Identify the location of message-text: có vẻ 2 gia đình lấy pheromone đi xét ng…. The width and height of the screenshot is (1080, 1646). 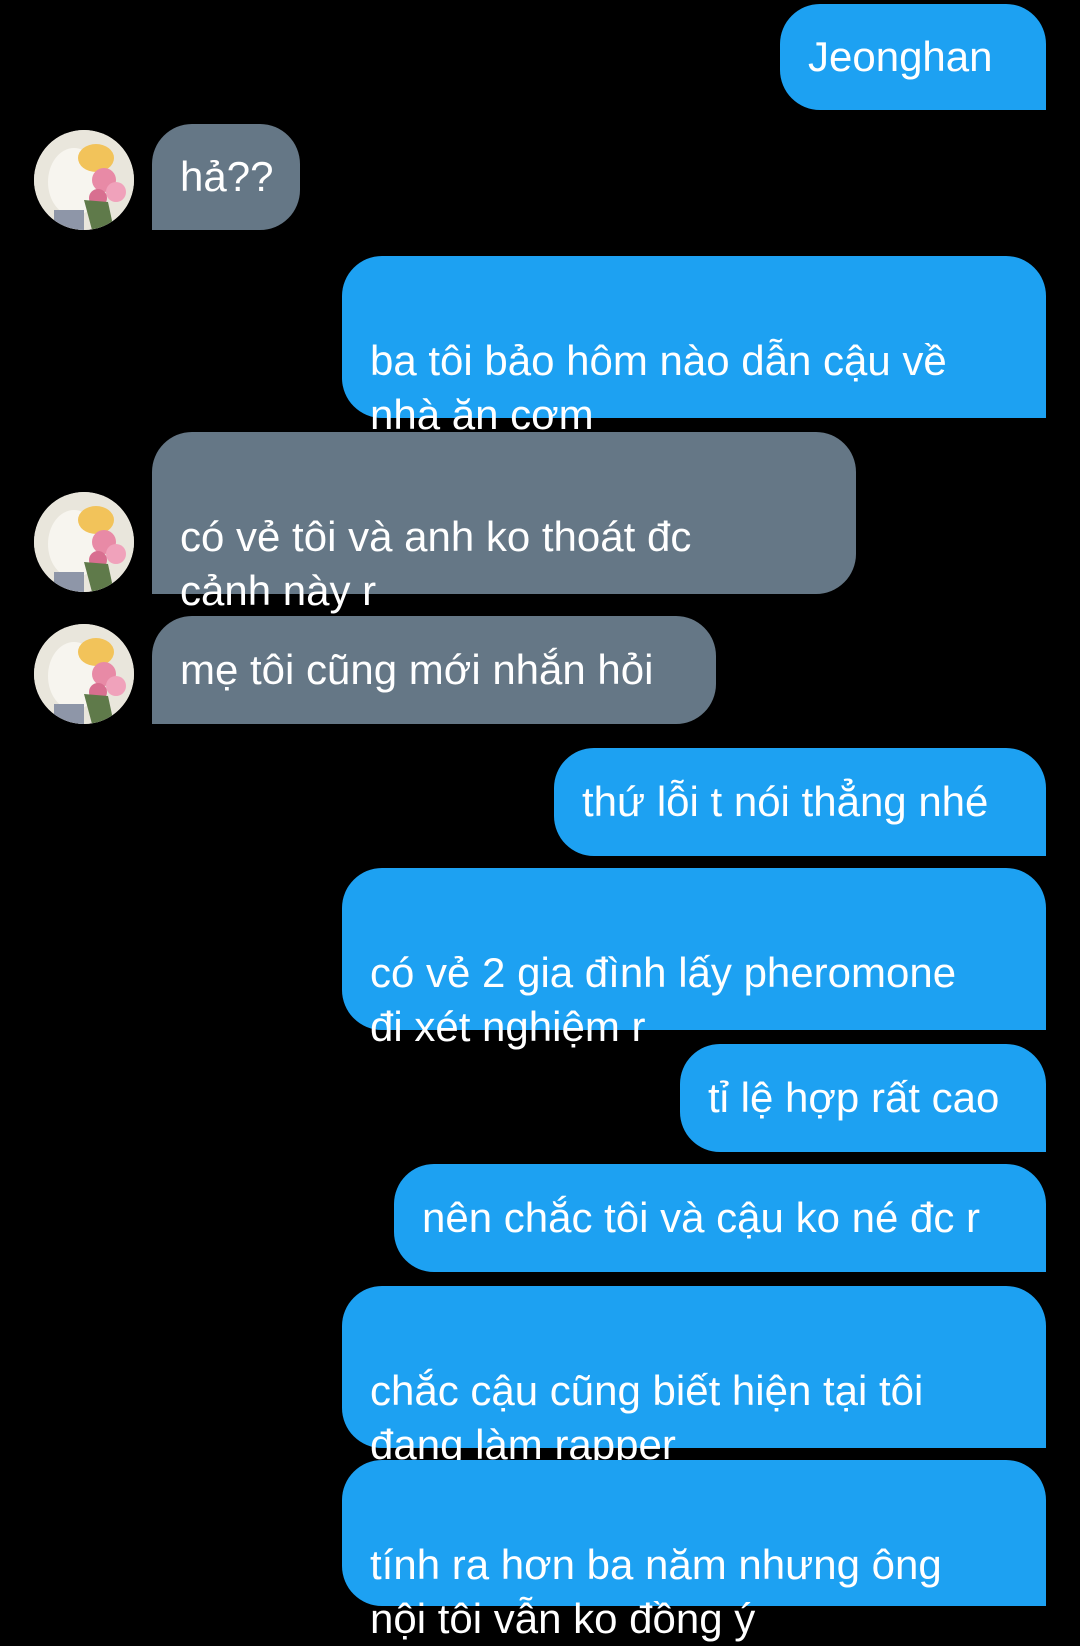
(663, 999).